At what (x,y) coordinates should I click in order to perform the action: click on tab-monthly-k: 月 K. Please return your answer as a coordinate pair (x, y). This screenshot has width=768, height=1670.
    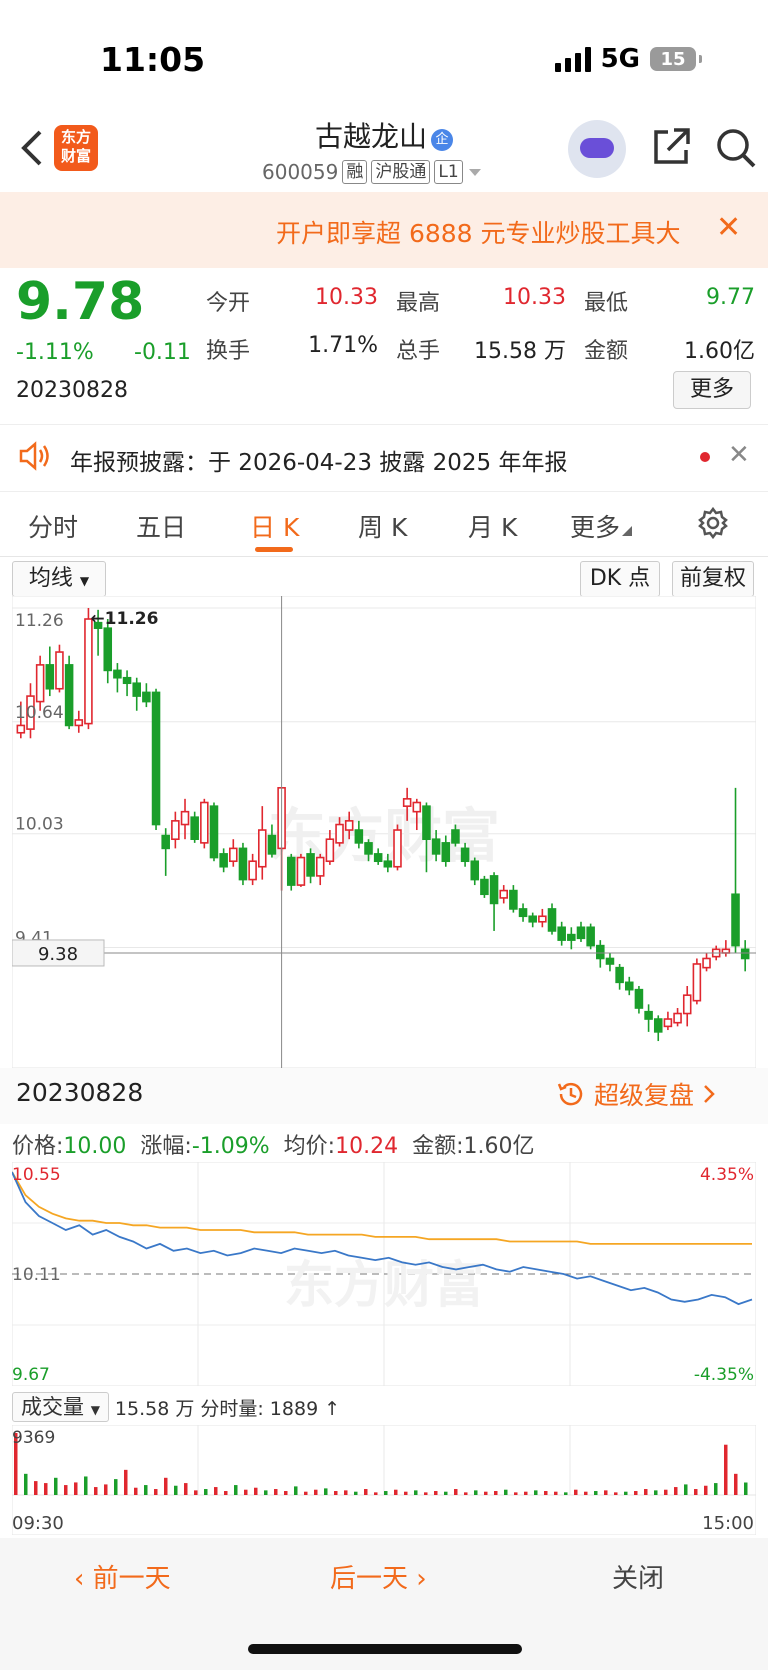
    Looking at the image, I should click on (492, 526).